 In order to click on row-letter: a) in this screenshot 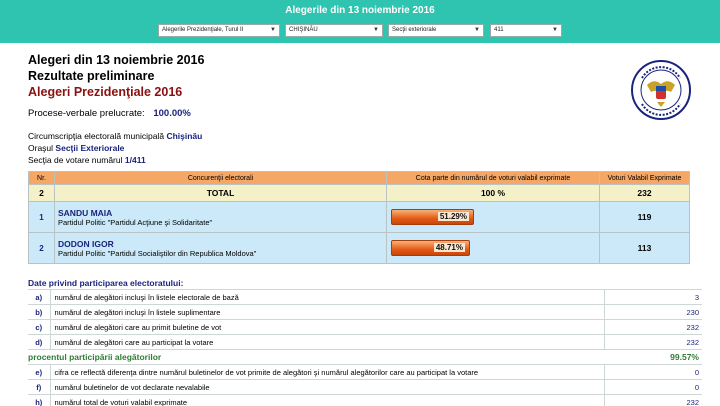, I will do `click(39, 297)`.